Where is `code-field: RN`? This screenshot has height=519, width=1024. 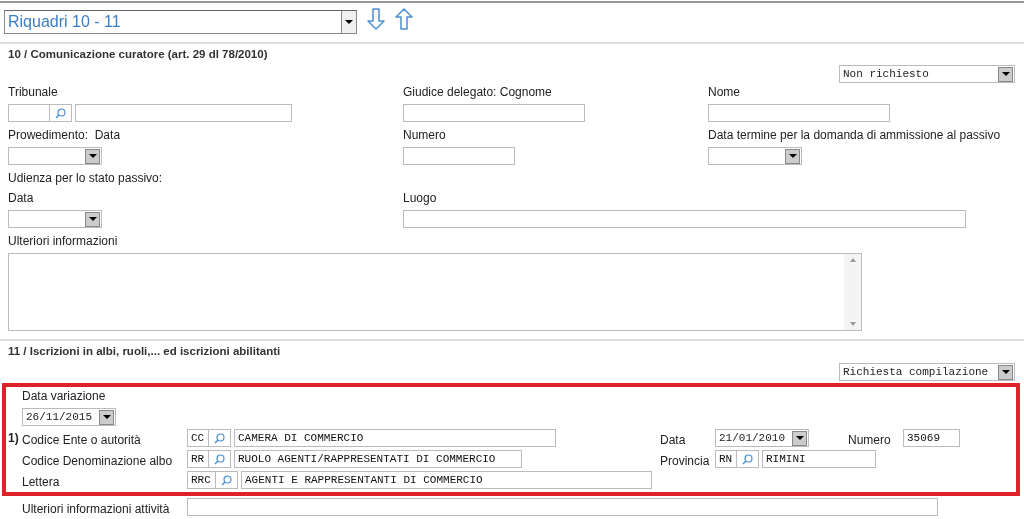
code-field: RN is located at coordinates (726, 459).